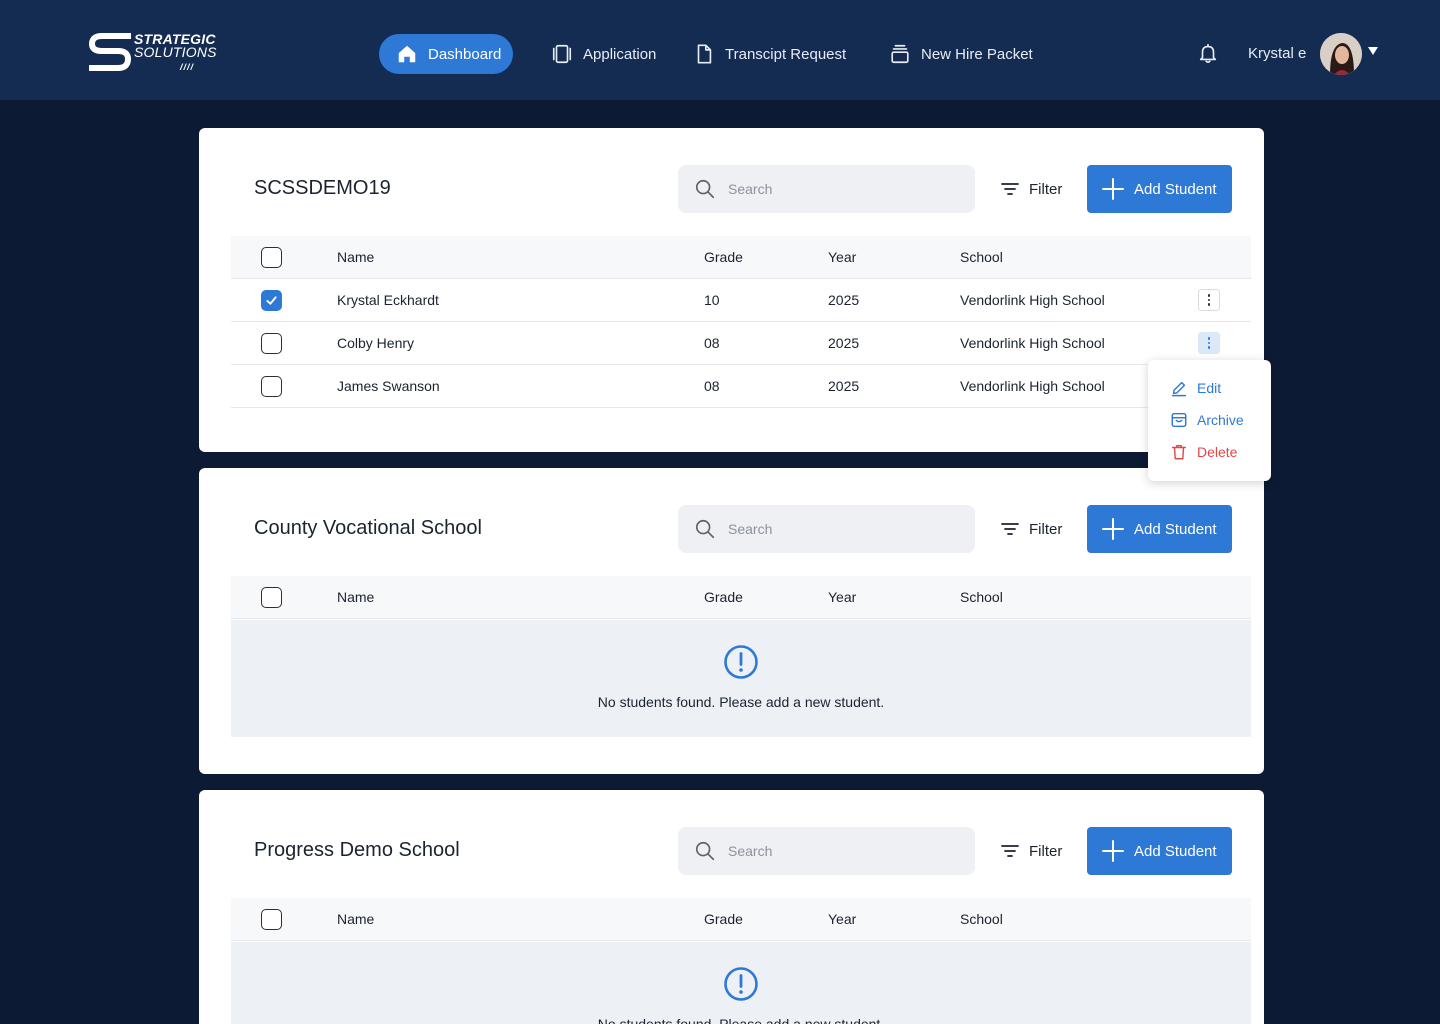 Image resolution: width=1440 pixels, height=1024 pixels. I want to click on nav-application-label: Application, so click(620, 54).